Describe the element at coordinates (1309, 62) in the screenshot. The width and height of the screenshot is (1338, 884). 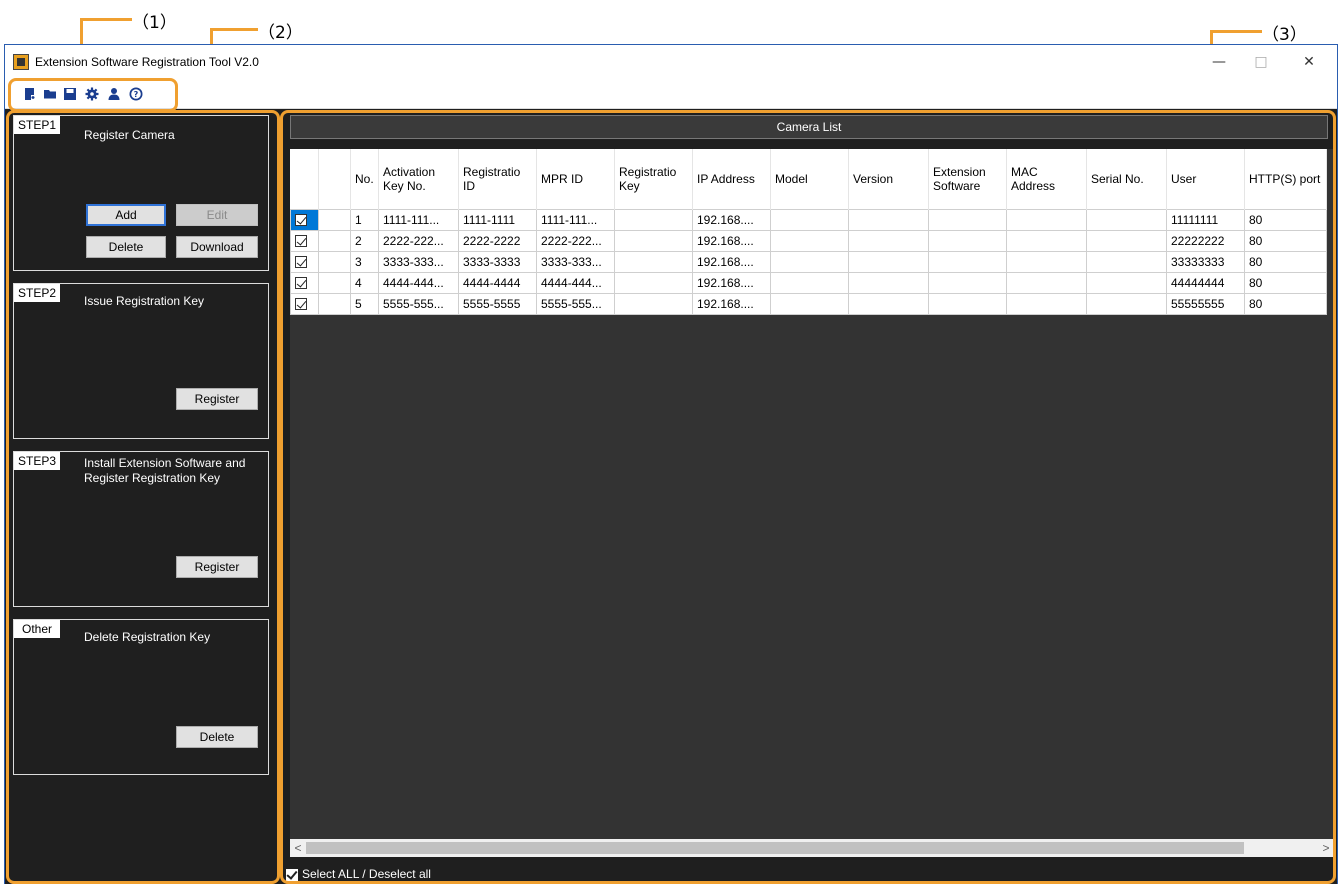
I see `close-button: ✕` at that location.